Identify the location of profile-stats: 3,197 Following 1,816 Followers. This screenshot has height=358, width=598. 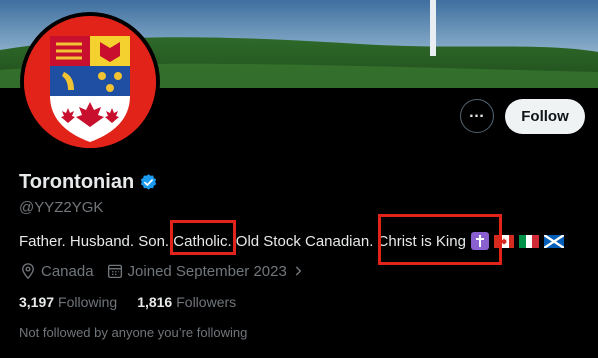
(137, 302).